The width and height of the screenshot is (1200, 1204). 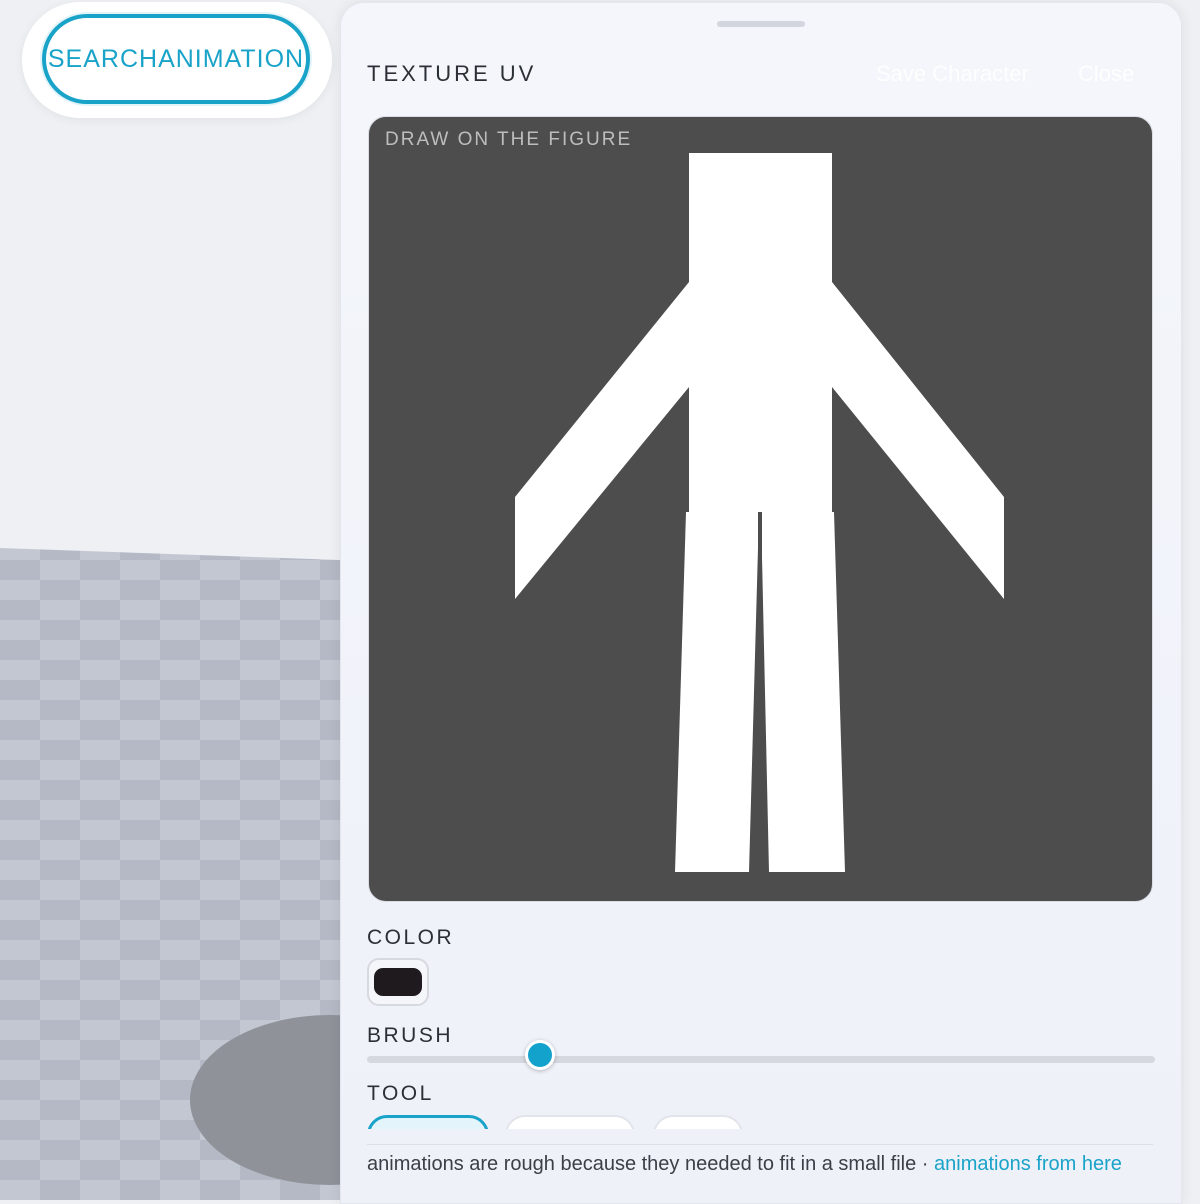 I want to click on color-picker, so click(x=398, y=982).